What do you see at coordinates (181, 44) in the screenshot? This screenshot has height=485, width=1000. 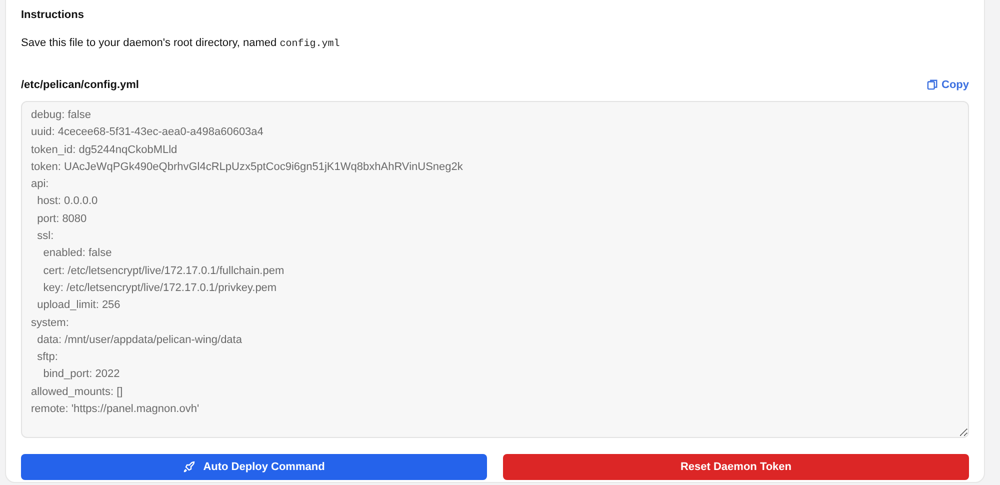 I see `instruction-text: Save this file to your daemon's root directory, named config.yml` at bounding box center [181, 44].